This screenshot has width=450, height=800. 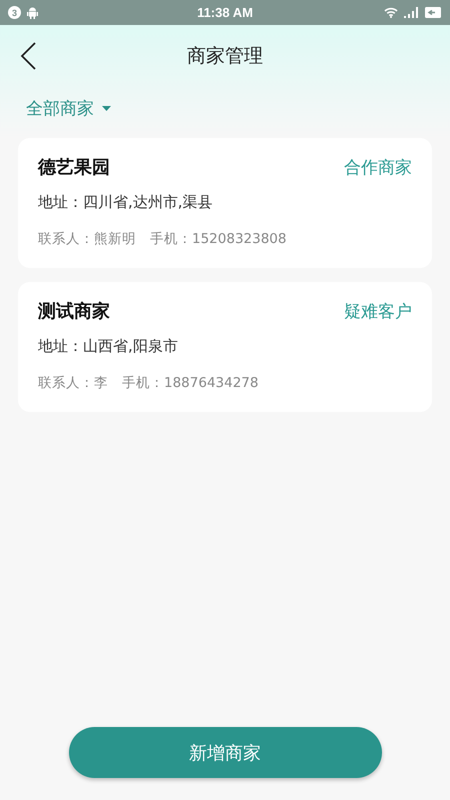 What do you see at coordinates (225, 347) in the screenshot?
I see `merchant-card: 测试商家 疑难客户 地址：山西省,阳泉市 联系人：李 手机：18876434278` at bounding box center [225, 347].